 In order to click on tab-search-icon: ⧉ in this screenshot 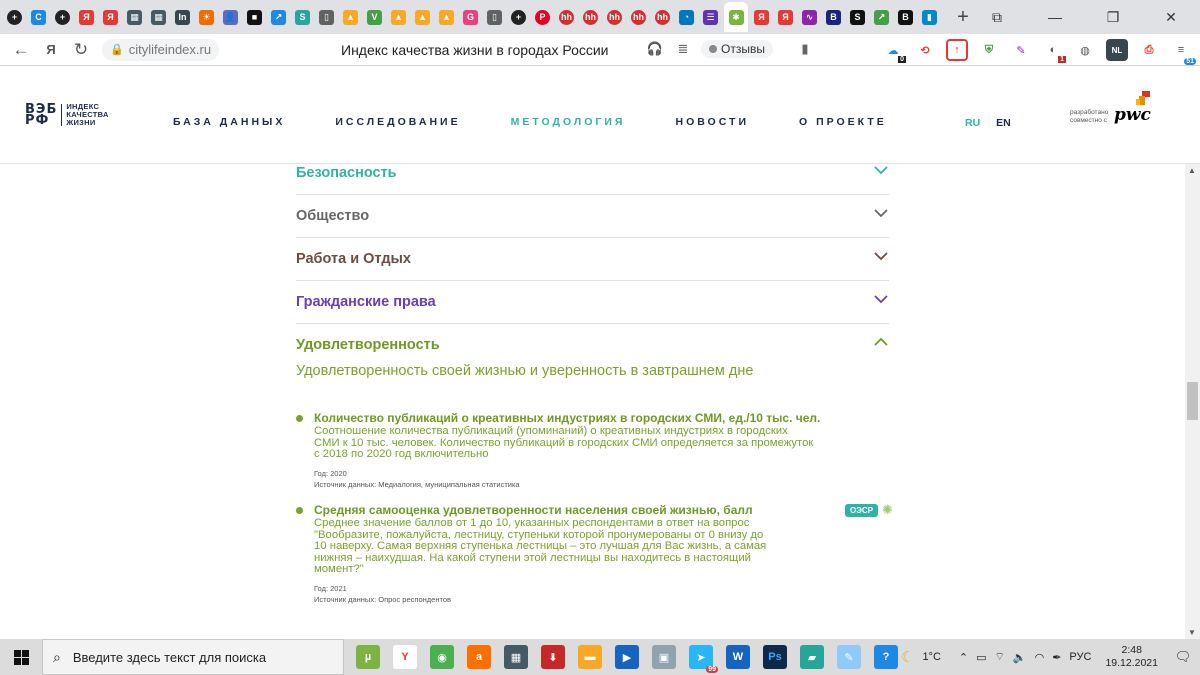, I will do `click(997, 17)`.